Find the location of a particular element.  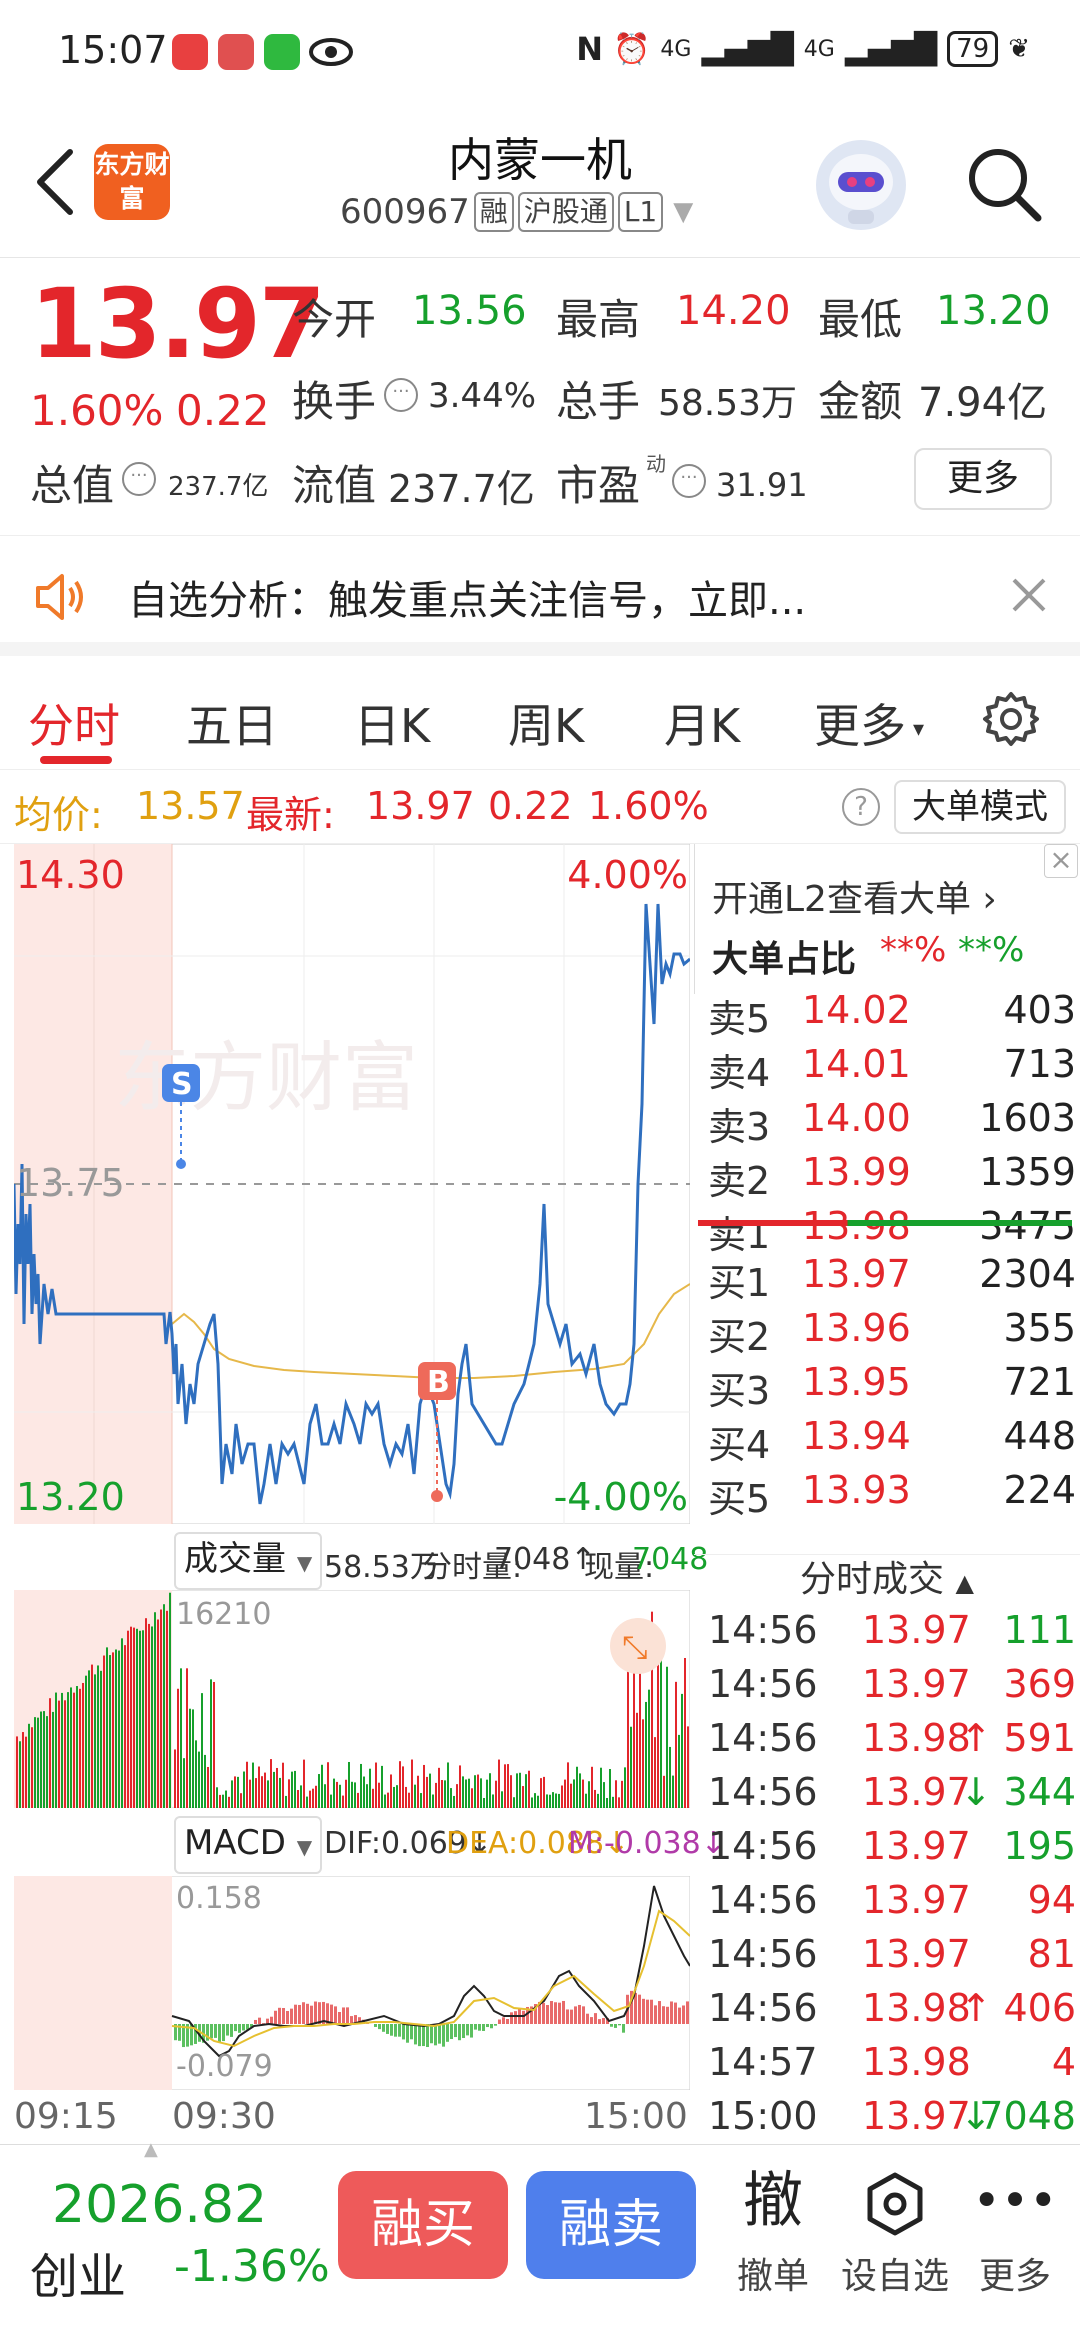

ask-row: 卖3 14.00 1603 is located at coordinates (889, 1123).